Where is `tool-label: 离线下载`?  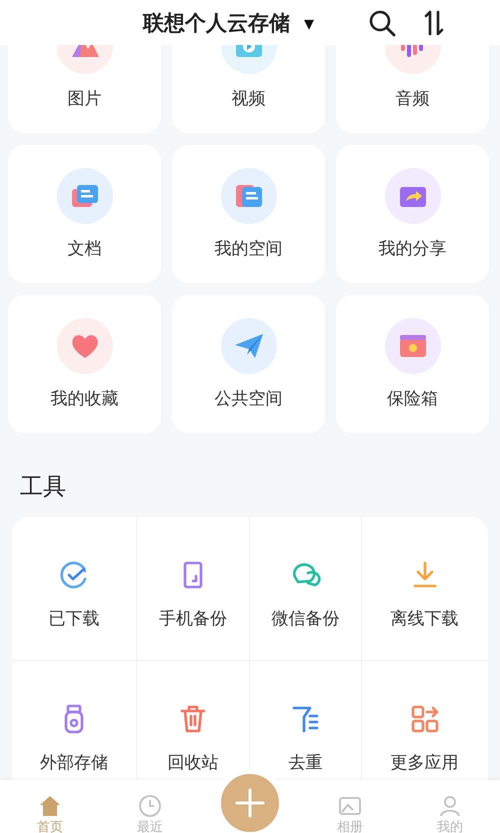
tool-label: 离线下载 is located at coordinates (424, 619).